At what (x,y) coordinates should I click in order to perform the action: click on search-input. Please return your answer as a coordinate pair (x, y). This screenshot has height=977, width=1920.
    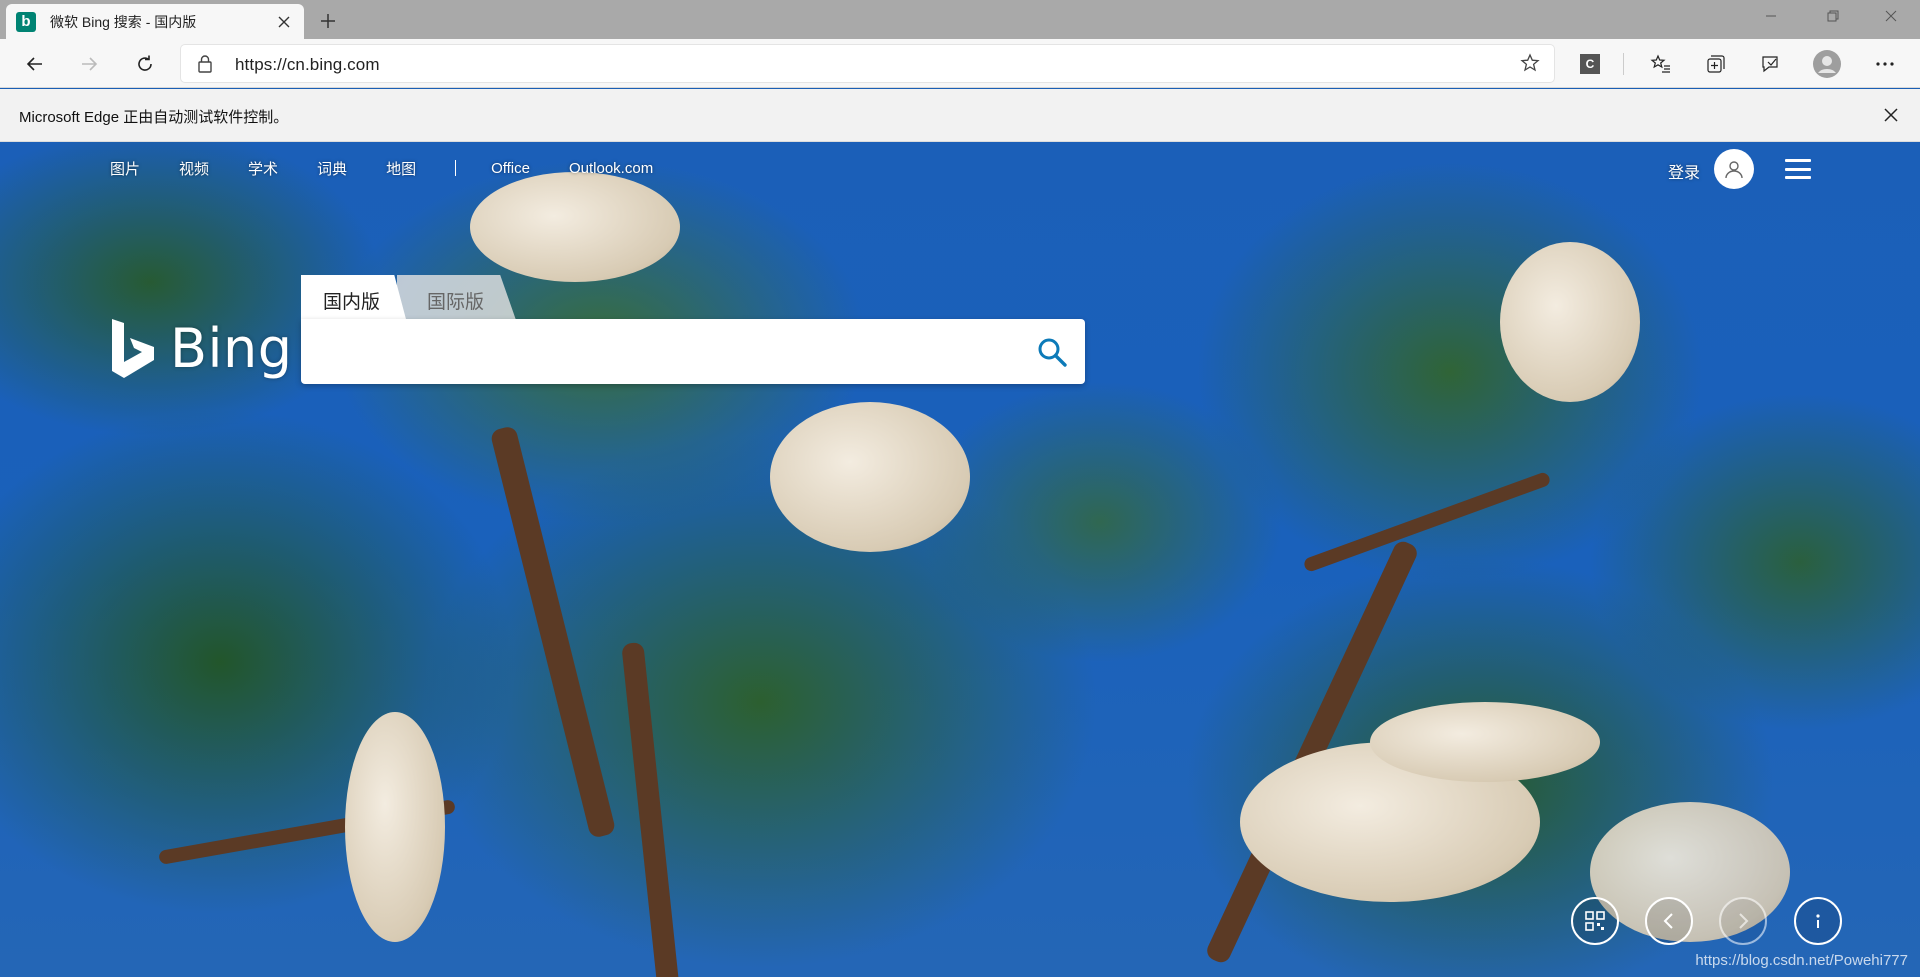
    Looking at the image, I should click on (671, 351).